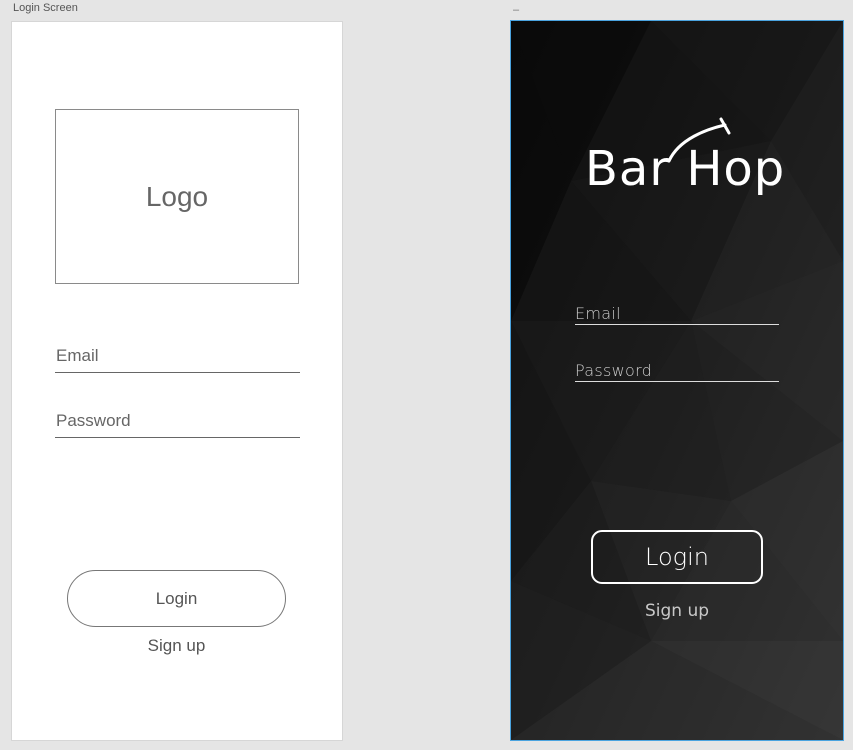 The image size is (853, 750). Describe the element at coordinates (177, 359) in the screenshot. I see `email-field: Email` at that location.